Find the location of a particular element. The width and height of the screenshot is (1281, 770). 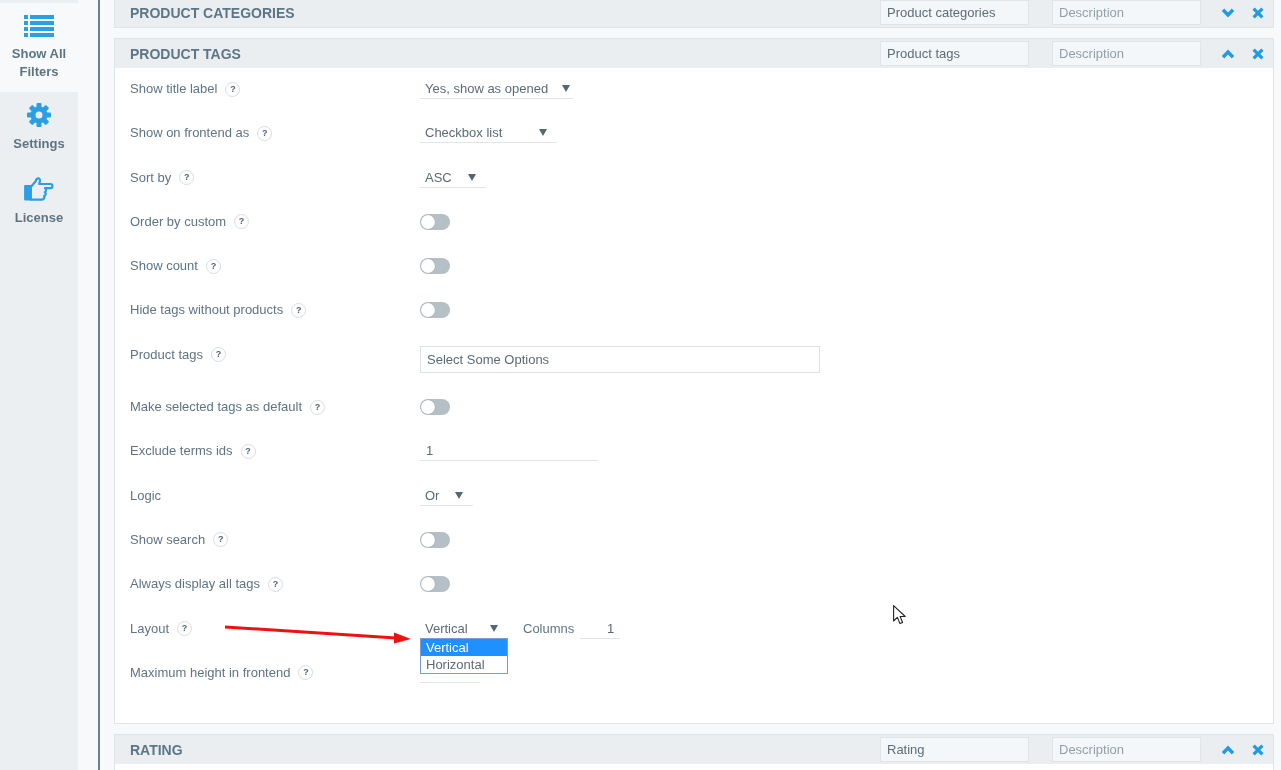

panel-title: PRODUCT CATEGORIES is located at coordinates (213, 12).